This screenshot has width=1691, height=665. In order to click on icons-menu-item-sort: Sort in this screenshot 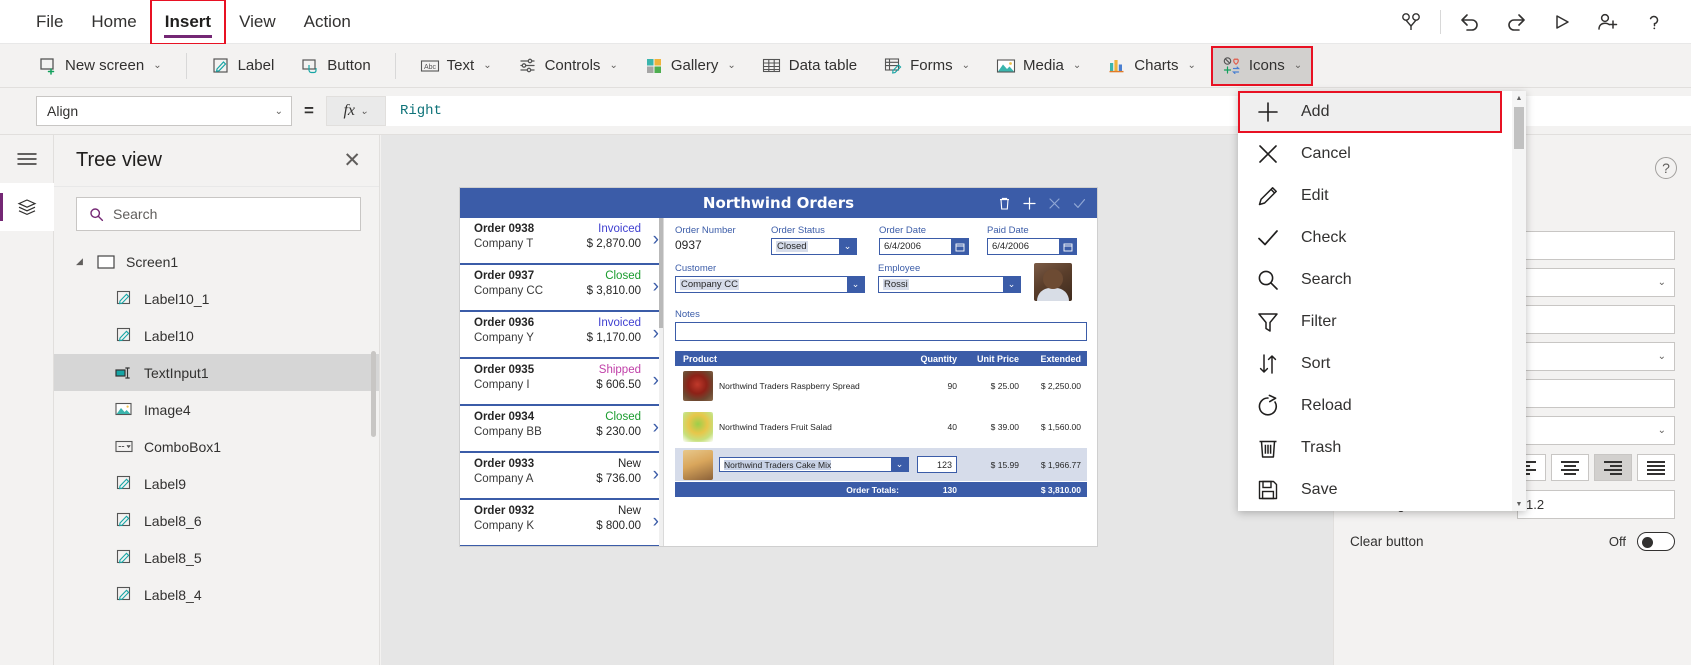, I will do `click(1382, 364)`.